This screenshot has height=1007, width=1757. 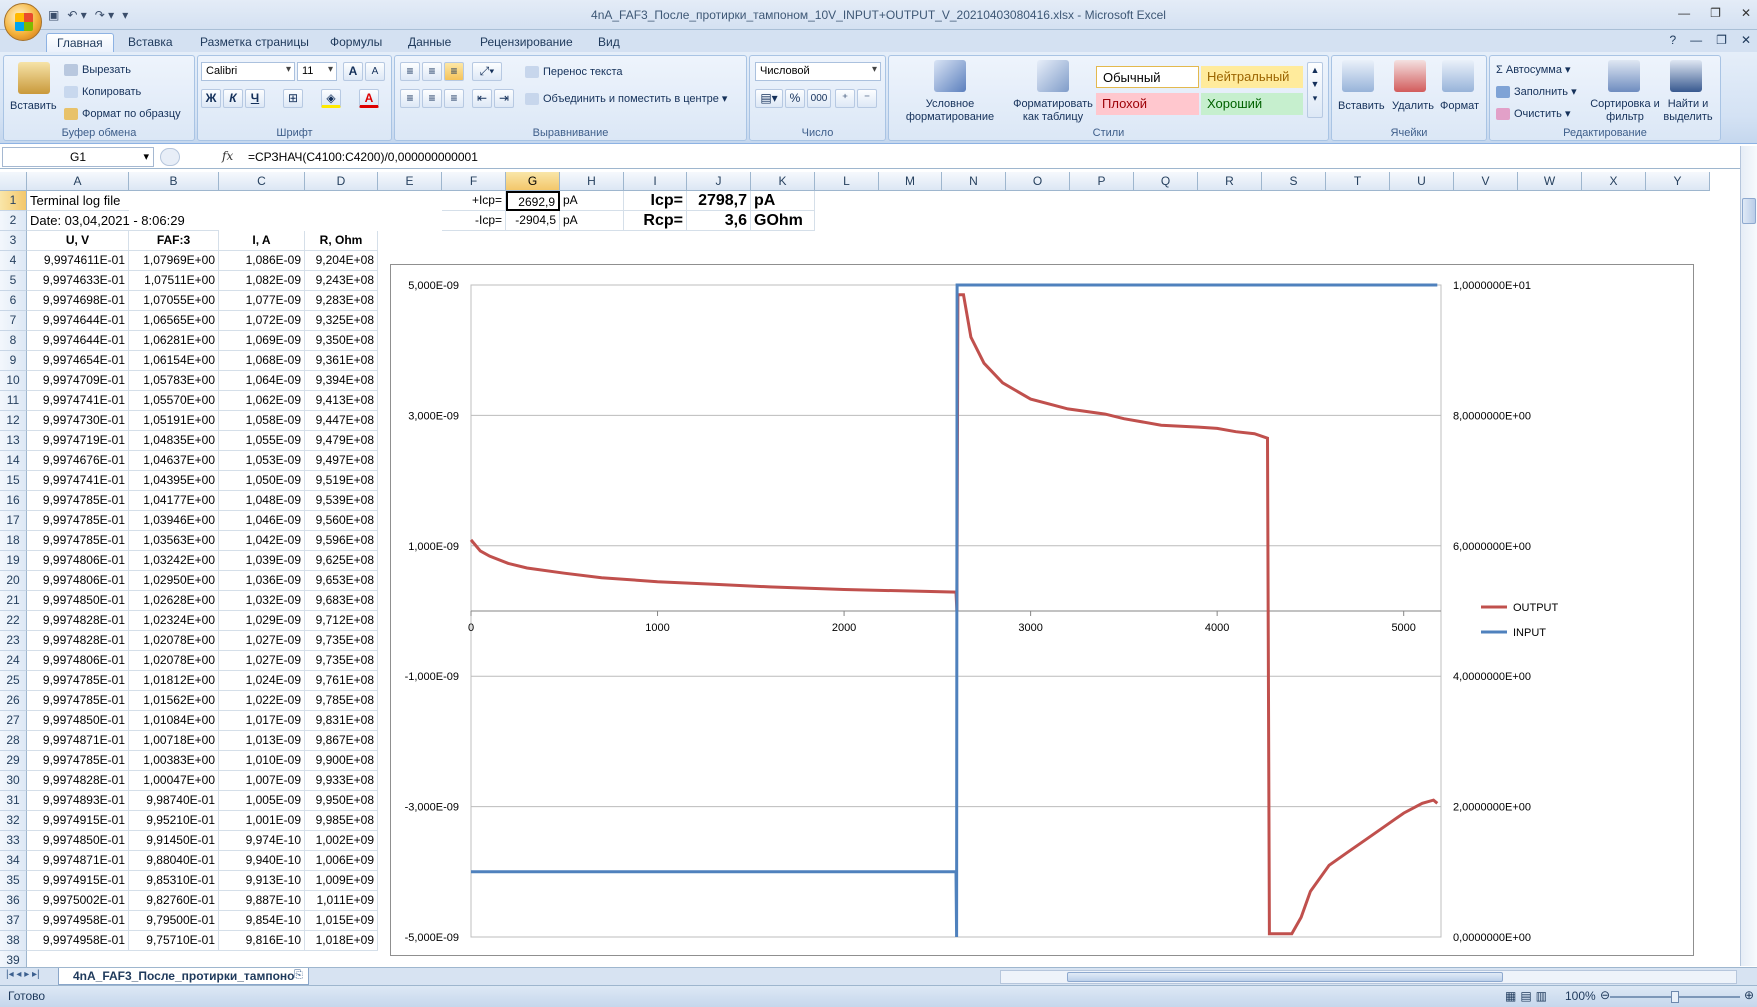 What do you see at coordinates (78, 301) in the screenshot?
I see `data-cell: 9,9974698E-01` at bounding box center [78, 301].